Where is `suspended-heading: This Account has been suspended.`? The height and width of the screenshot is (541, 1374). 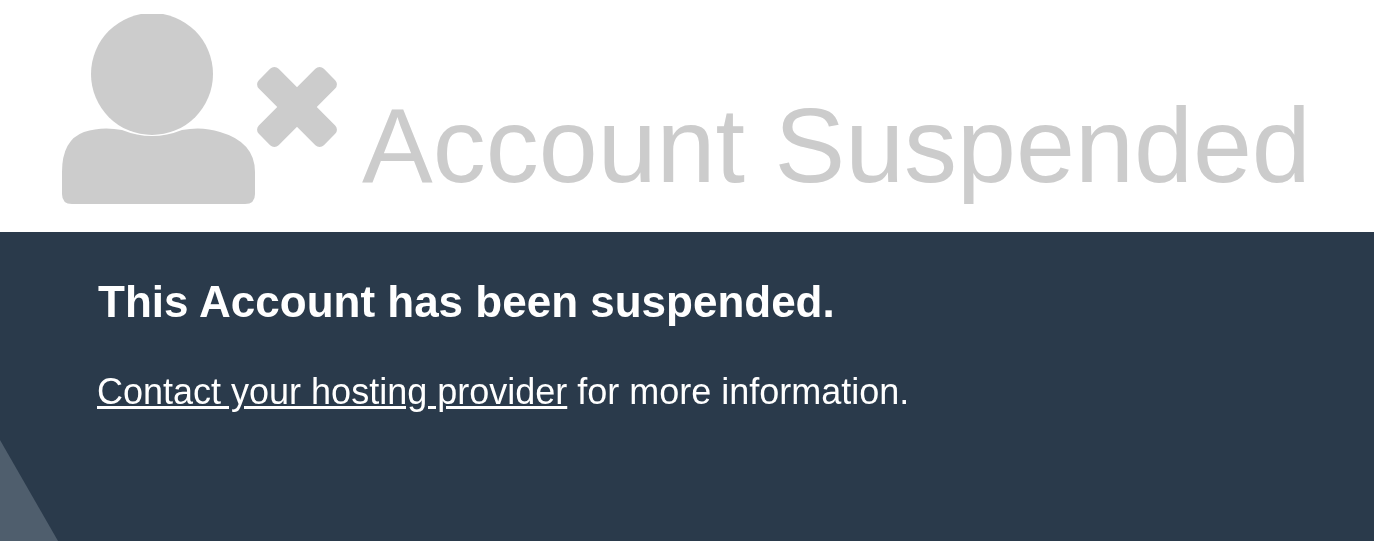 suspended-heading: This Account has been suspended. is located at coordinates (467, 302).